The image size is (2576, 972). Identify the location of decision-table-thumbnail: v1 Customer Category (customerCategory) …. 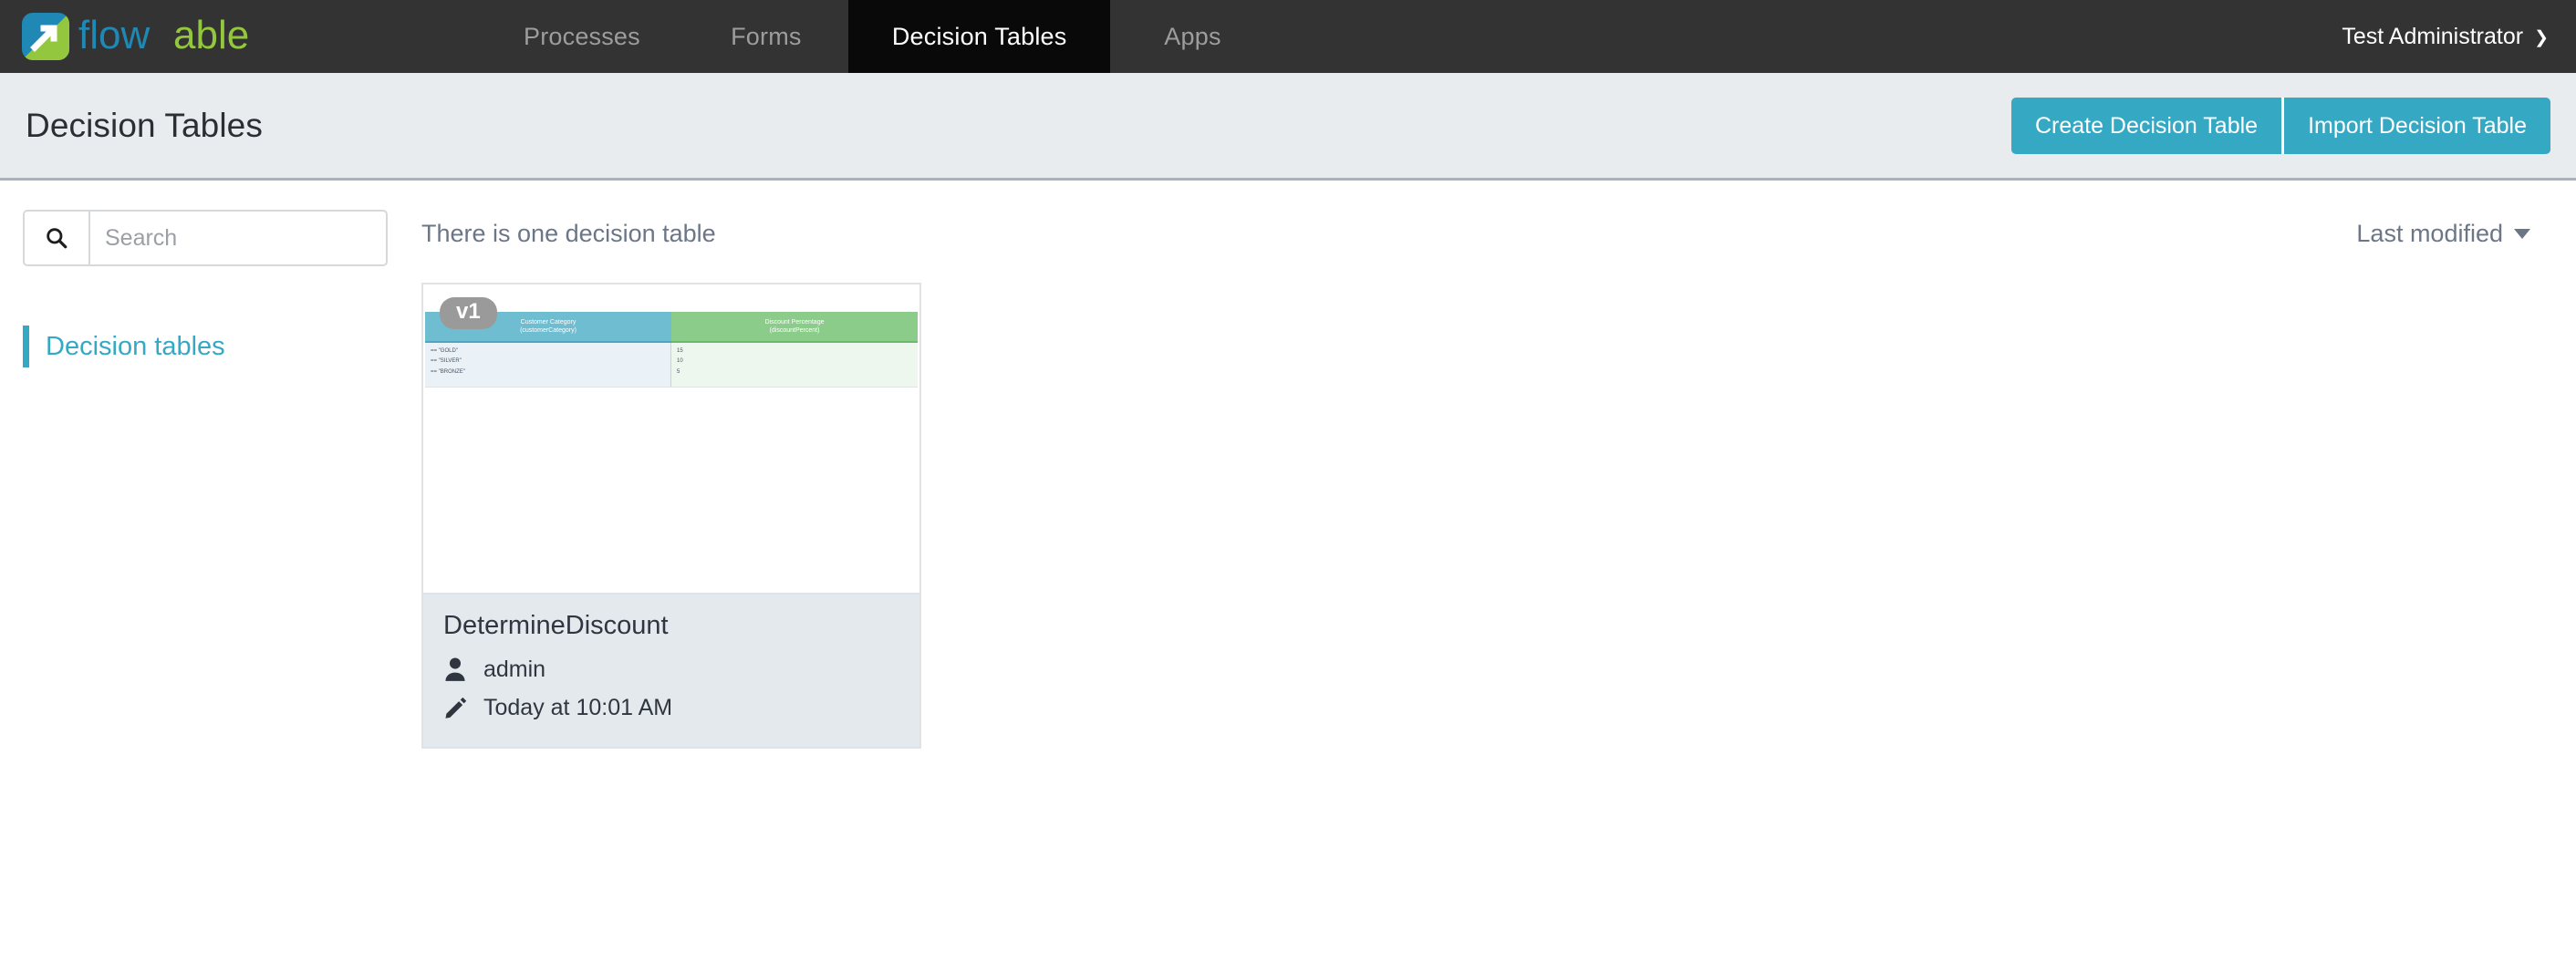
(671, 438).